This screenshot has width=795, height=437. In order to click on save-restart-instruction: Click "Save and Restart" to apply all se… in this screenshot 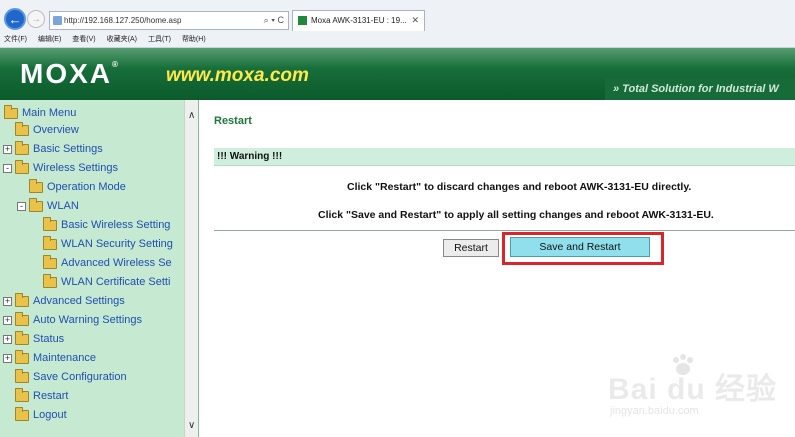, I will do `click(516, 215)`.